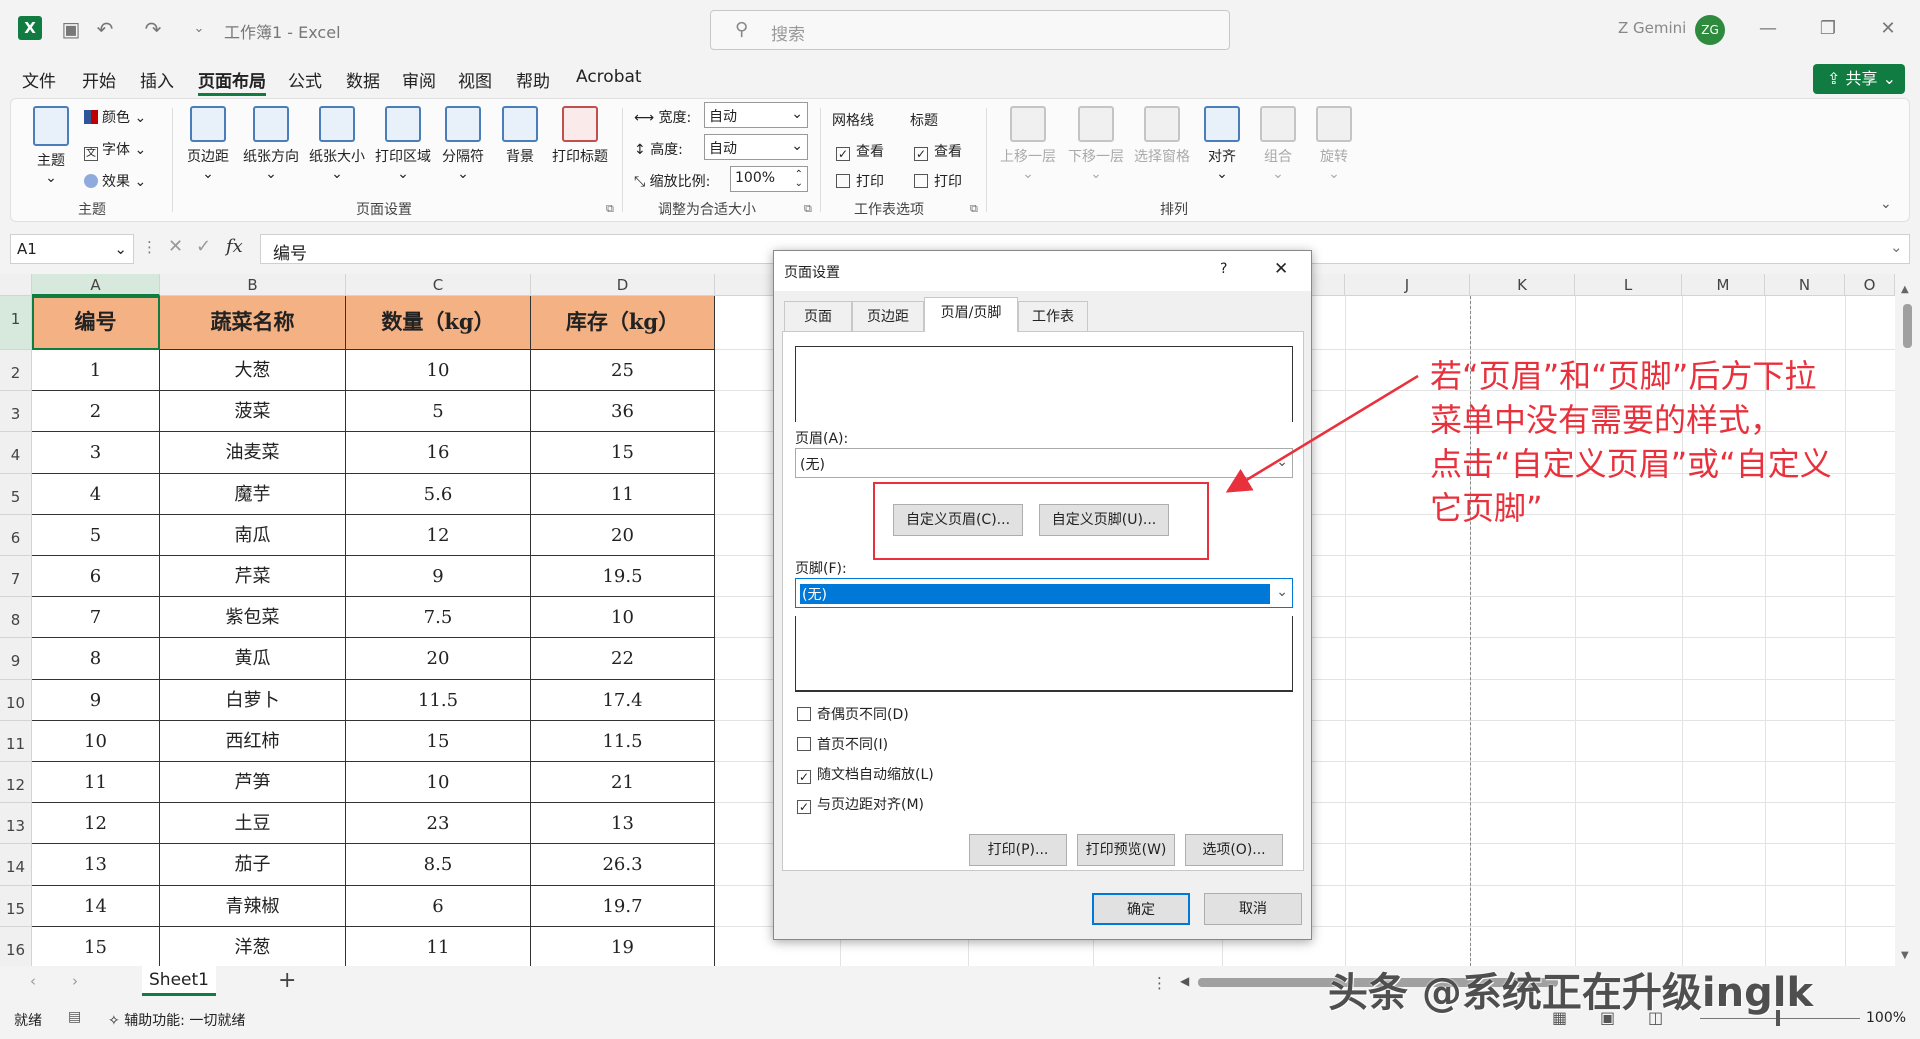 The height and width of the screenshot is (1039, 1920). What do you see at coordinates (16, 824) in the screenshot?
I see `row-header: 13` at bounding box center [16, 824].